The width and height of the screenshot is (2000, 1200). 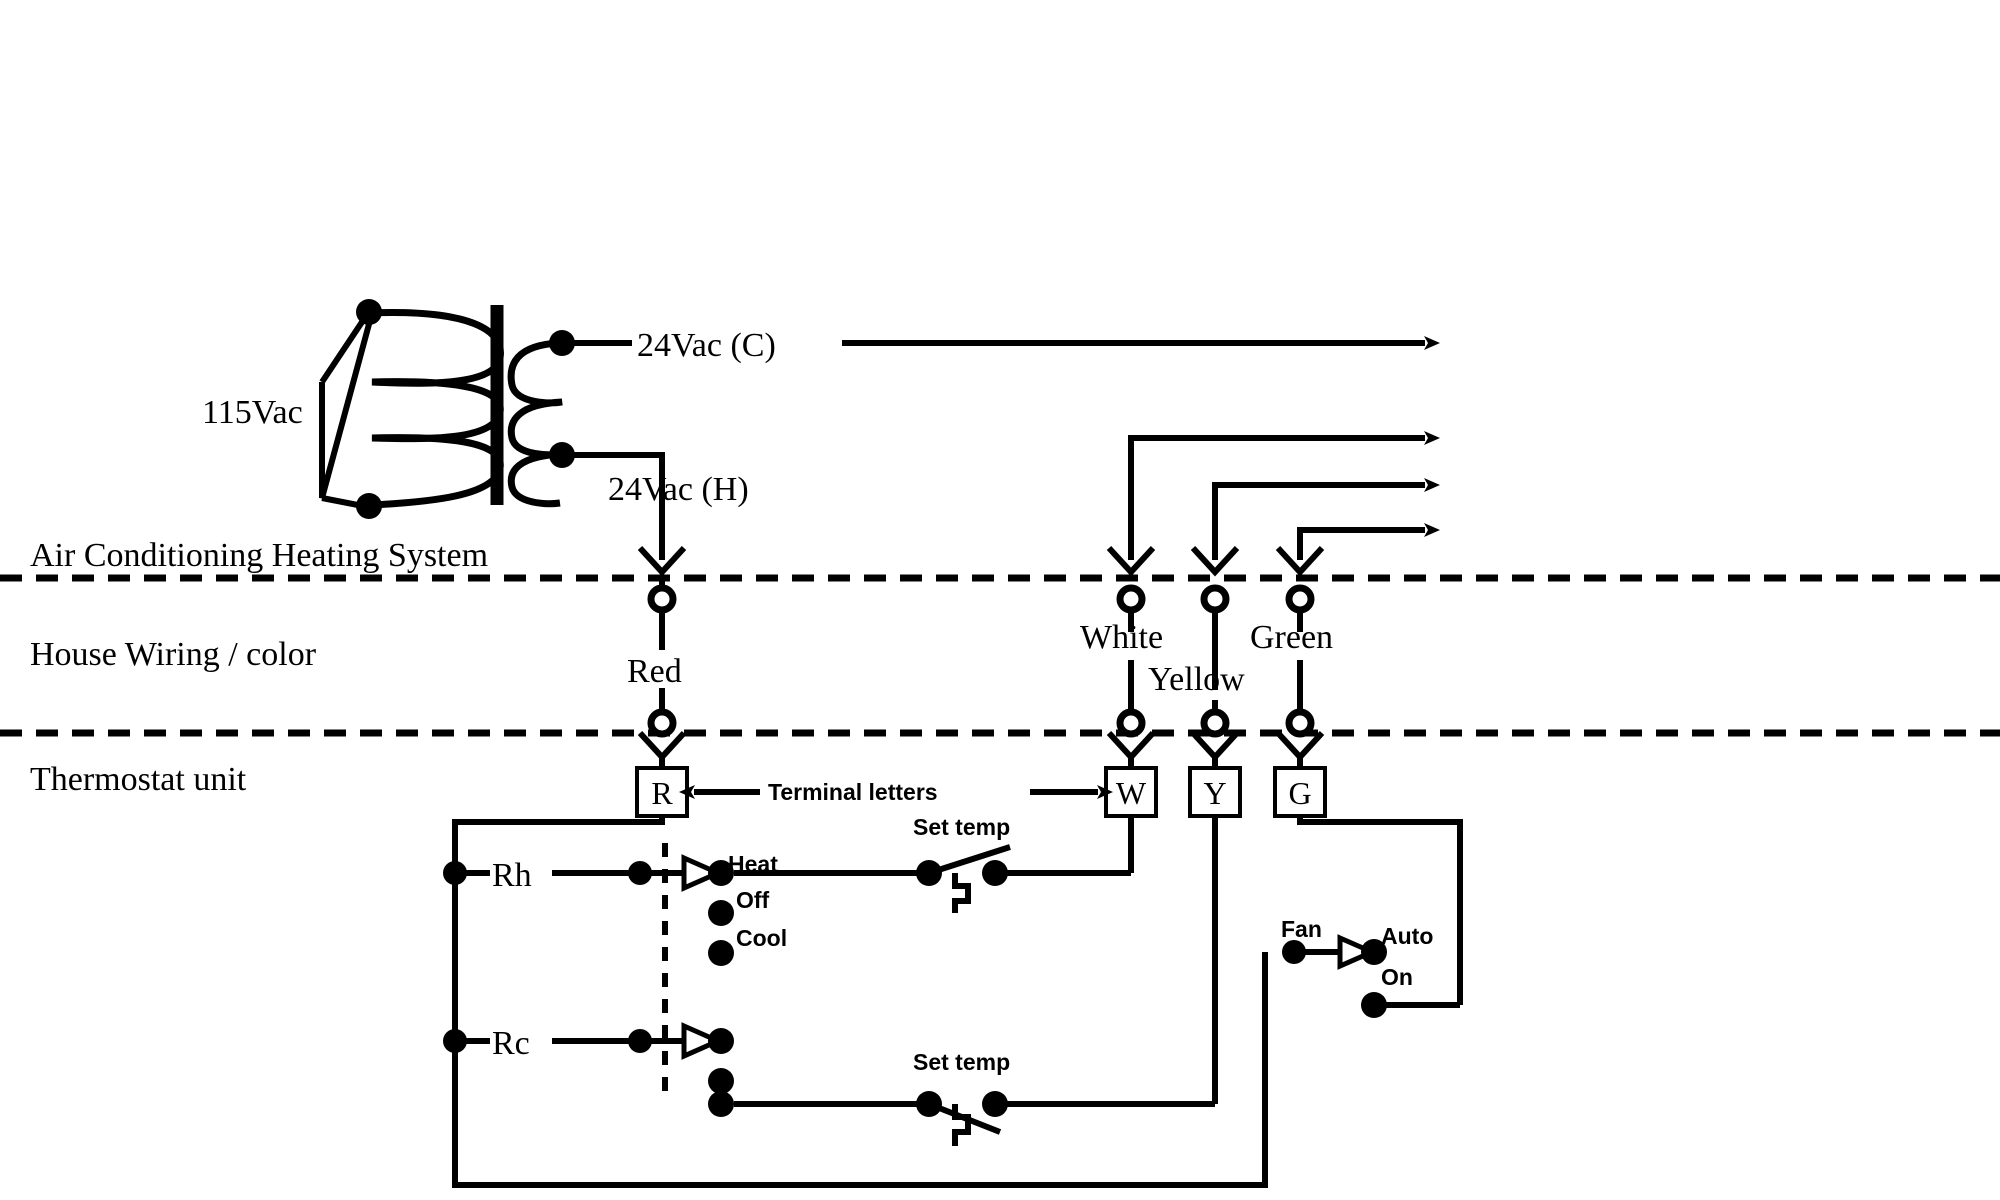 I want to click on fan-label-on: On, so click(x=1397, y=977).